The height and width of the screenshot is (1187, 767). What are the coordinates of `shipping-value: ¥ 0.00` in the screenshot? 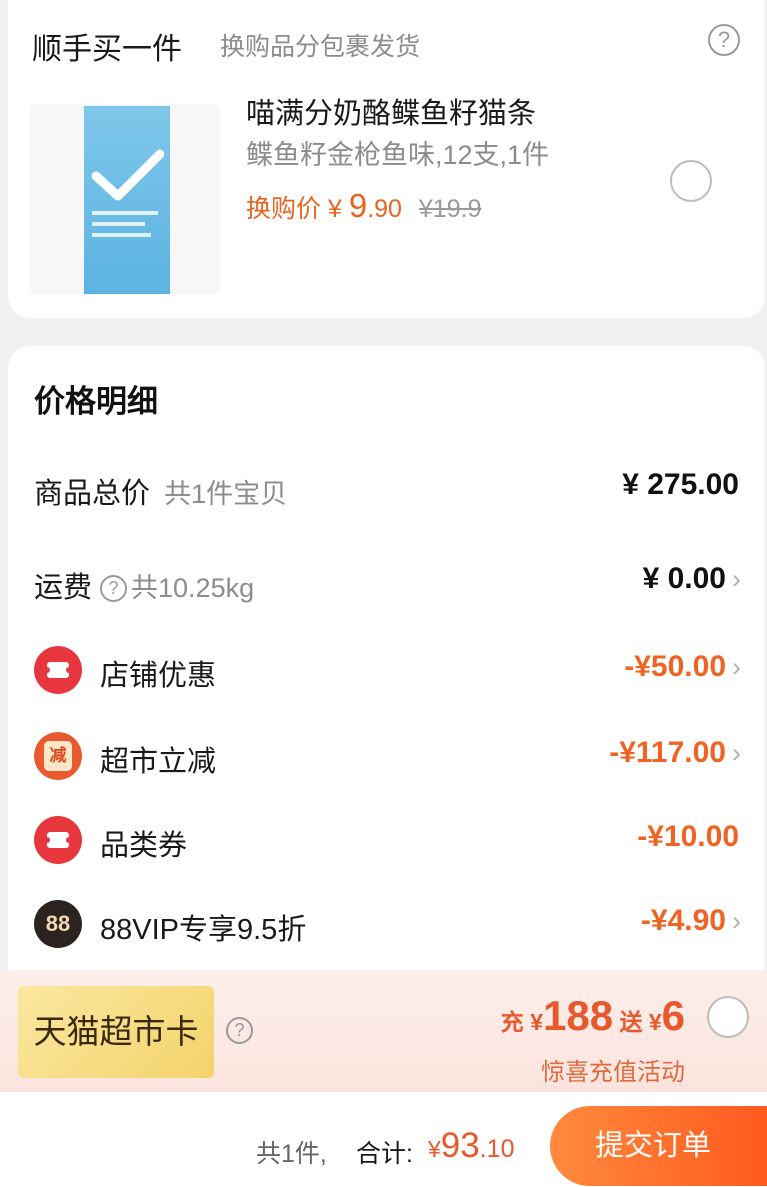 It's located at (684, 578).